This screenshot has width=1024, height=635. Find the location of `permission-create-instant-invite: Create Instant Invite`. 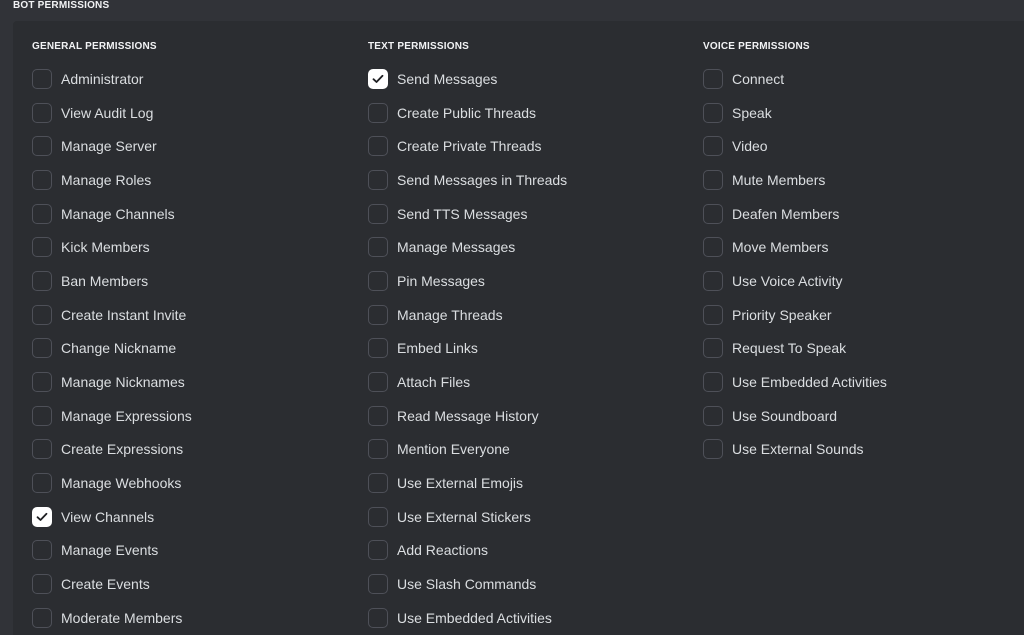

permission-create-instant-invite: Create Instant Invite is located at coordinates (112, 315).